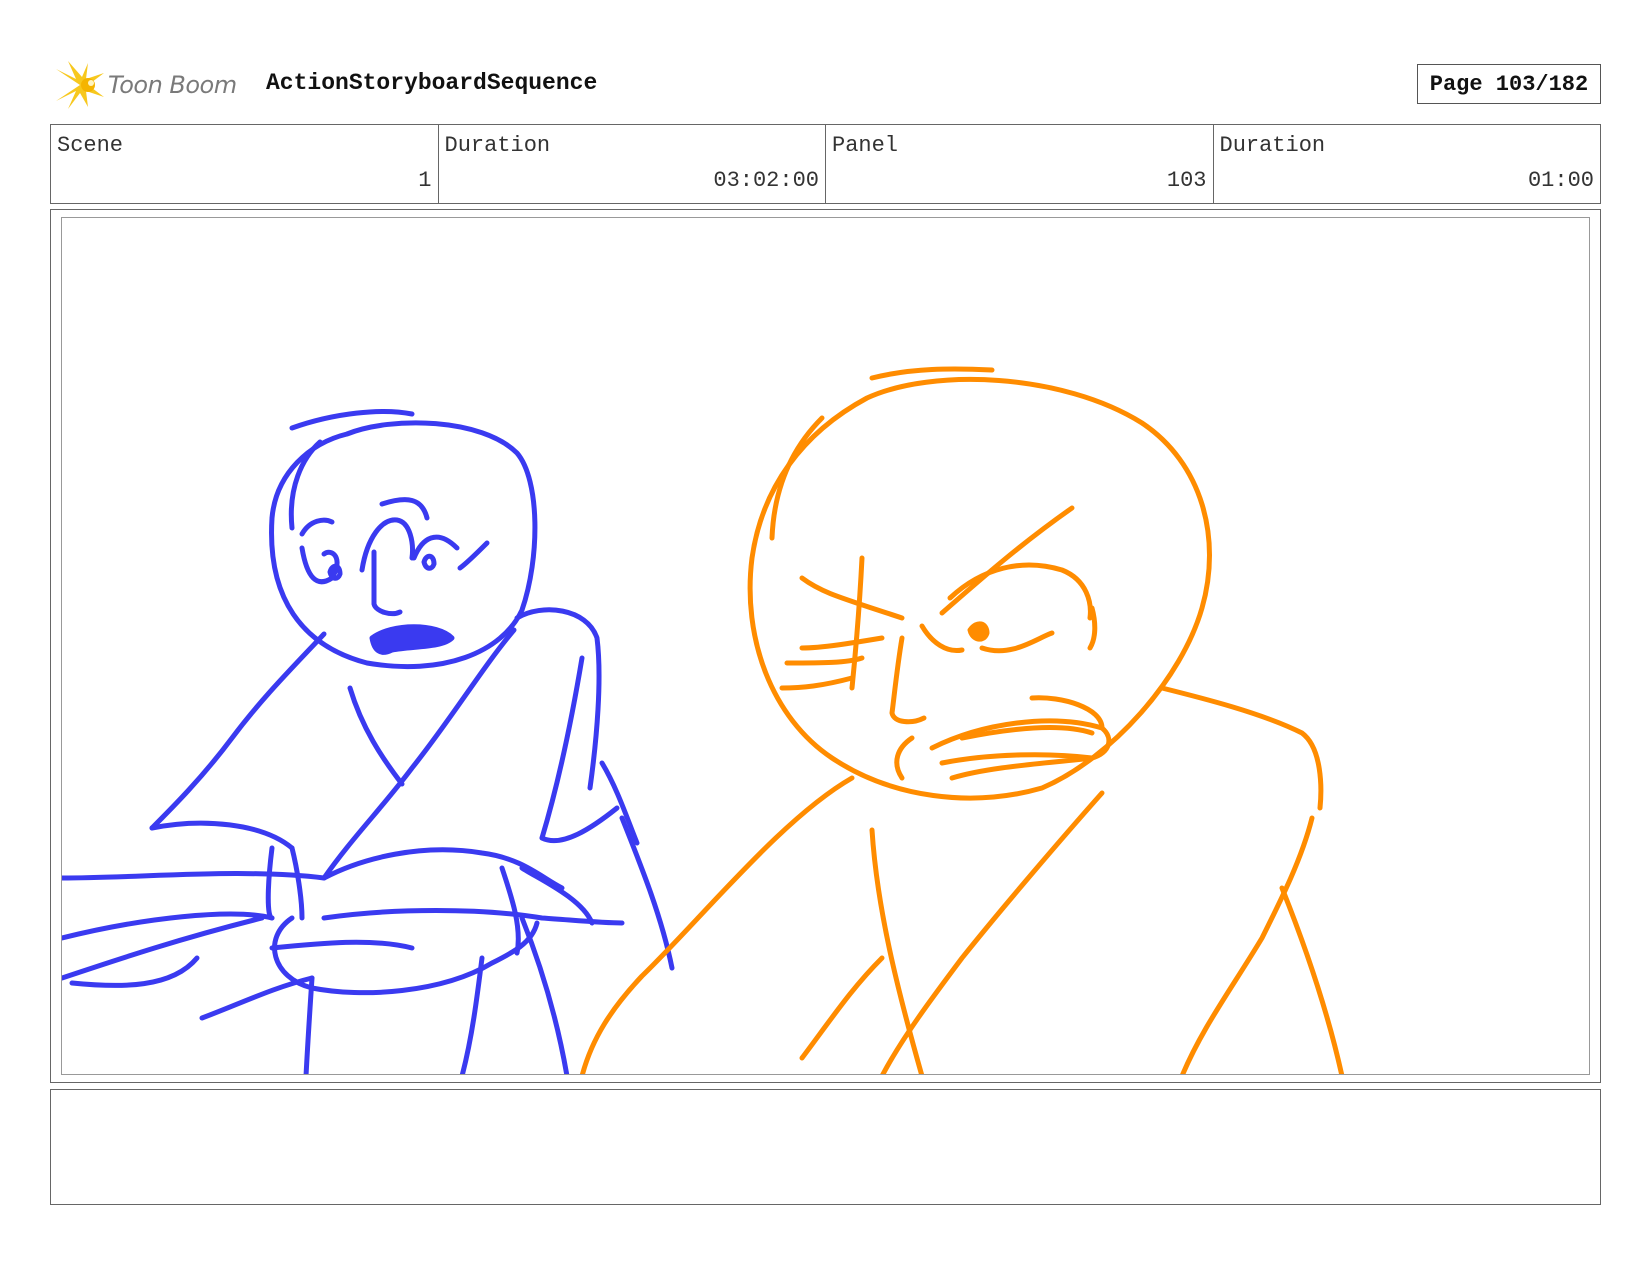 This screenshot has width=1650, height=1275. Describe the element at coordinates (172, 85) in the screenshot. I see `logo-text: Toon Boom` at that location.